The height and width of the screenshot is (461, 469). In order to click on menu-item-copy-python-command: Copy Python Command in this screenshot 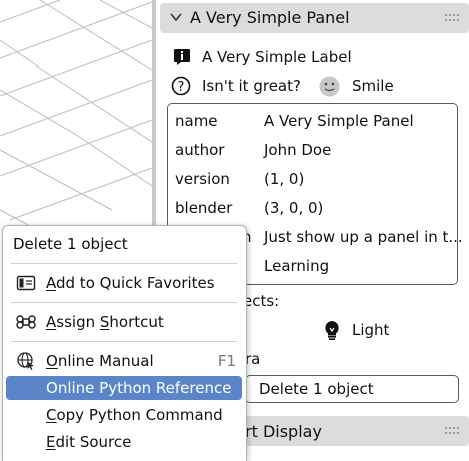, I will do `click(124, 415)`.